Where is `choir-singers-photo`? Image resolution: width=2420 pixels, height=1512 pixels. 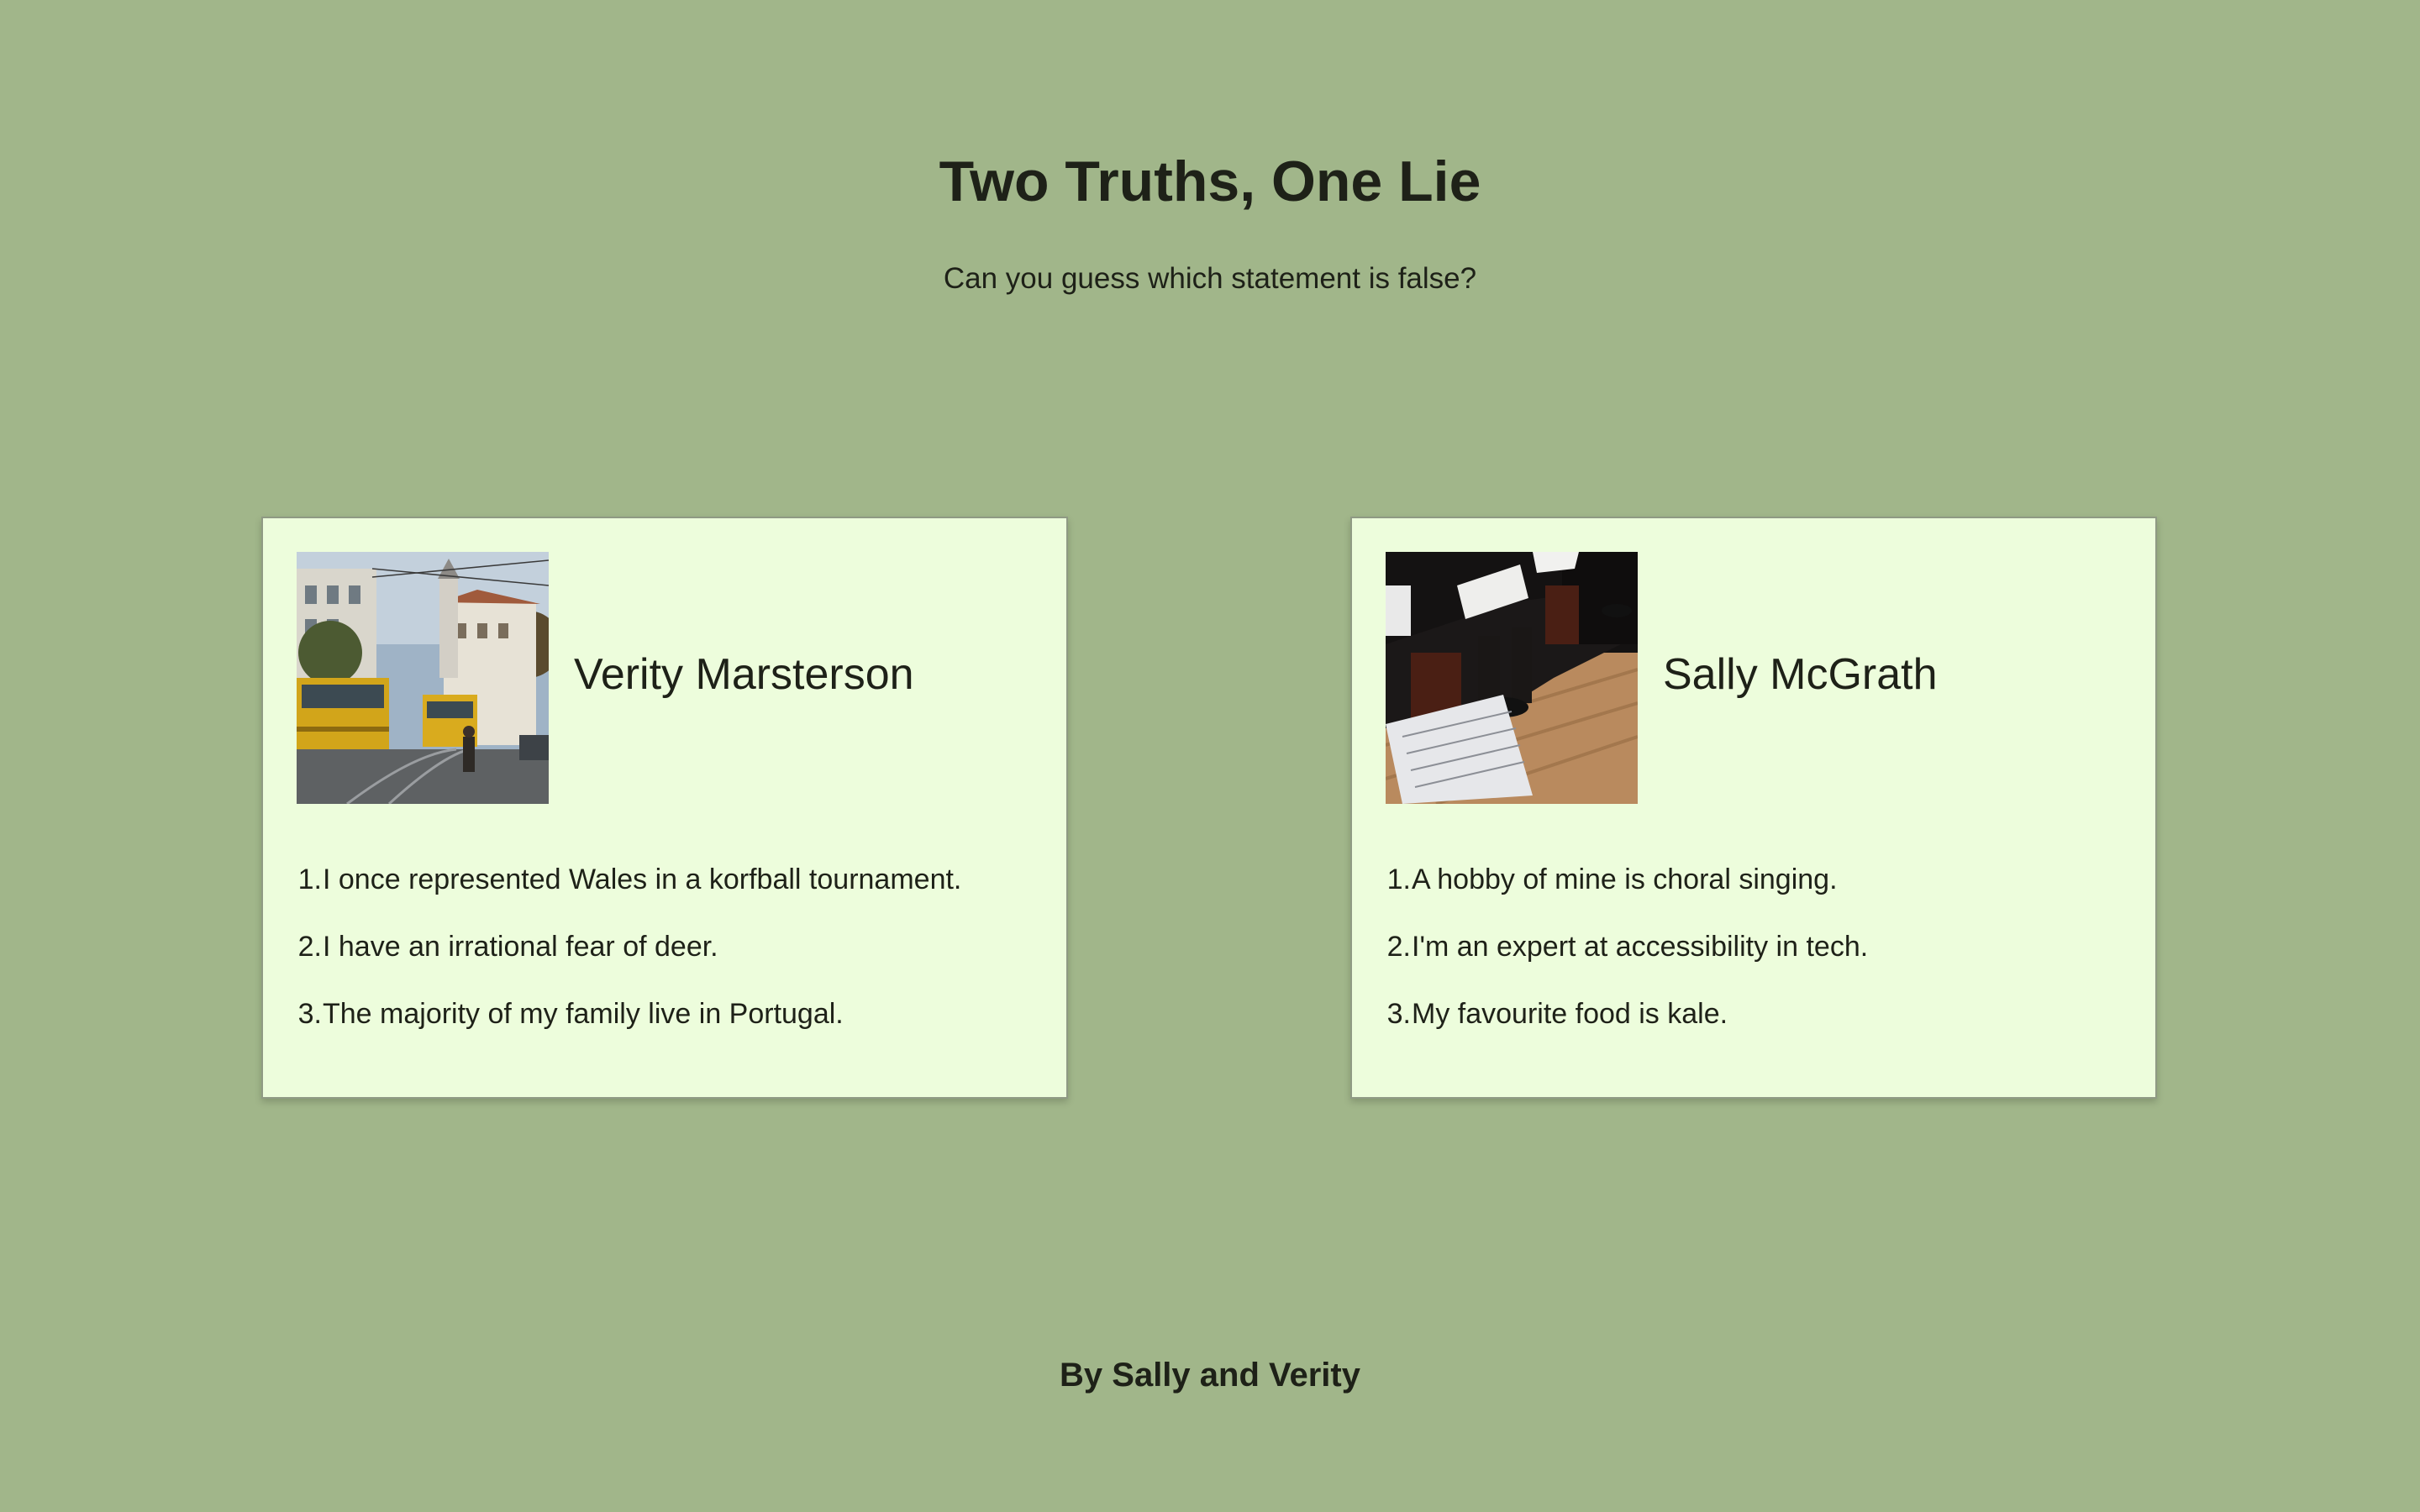 choir-singers-photo is located at coordinates (1512, 678).